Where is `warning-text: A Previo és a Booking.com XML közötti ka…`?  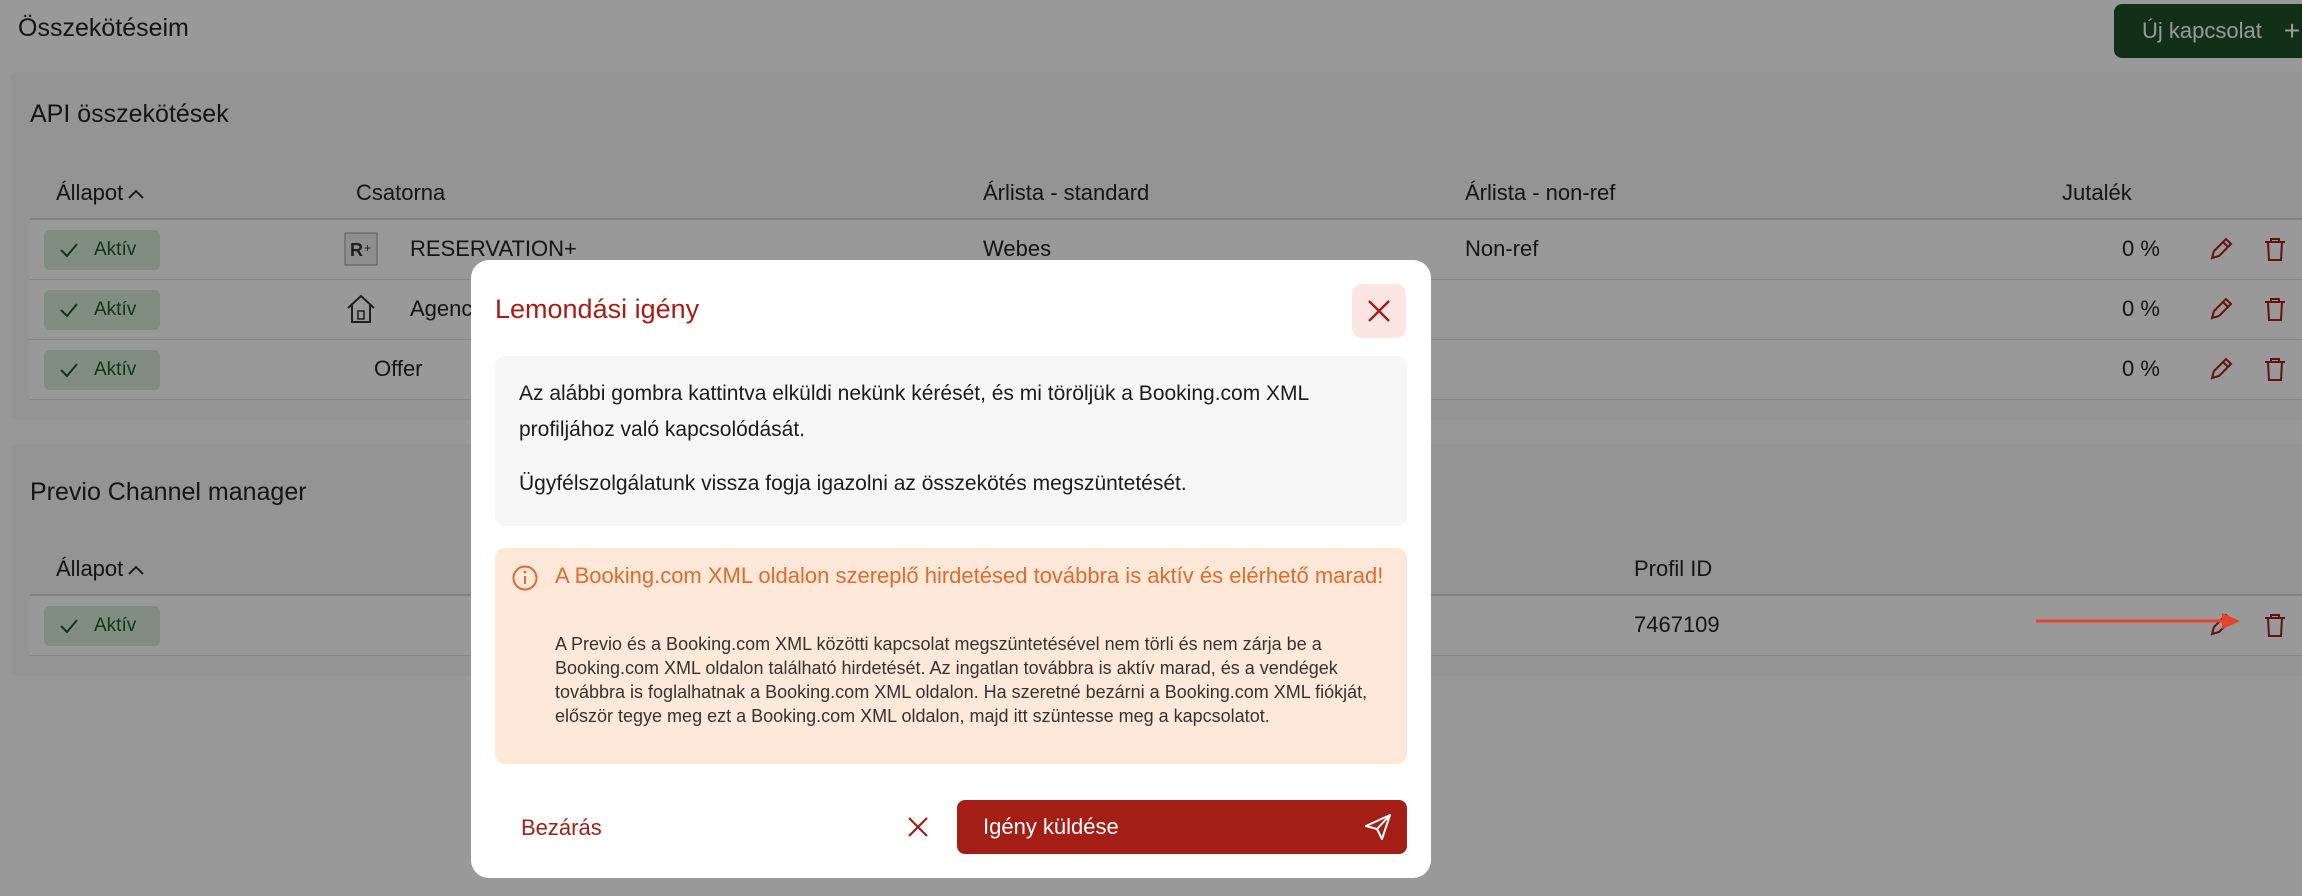 warning-text: A Previo és a Booking.com XML közötti ka… is located at coordinates (961, 680).